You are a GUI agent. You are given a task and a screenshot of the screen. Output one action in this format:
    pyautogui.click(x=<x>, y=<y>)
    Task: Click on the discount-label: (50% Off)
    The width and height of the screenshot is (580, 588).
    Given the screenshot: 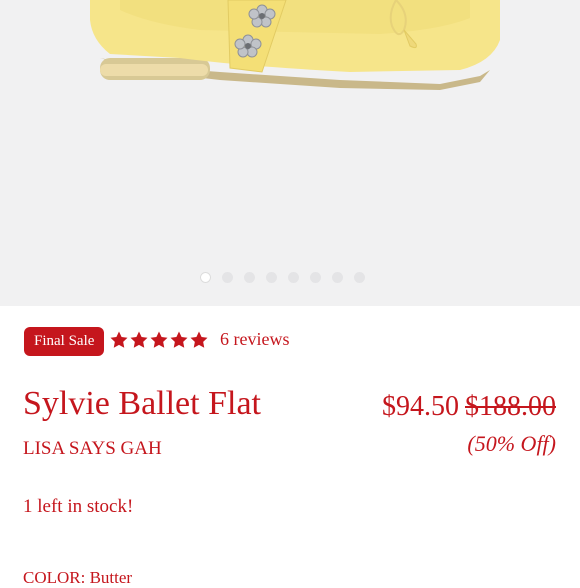 What is the action you would take?
    pyautogui.click(x=511, y=443)
    